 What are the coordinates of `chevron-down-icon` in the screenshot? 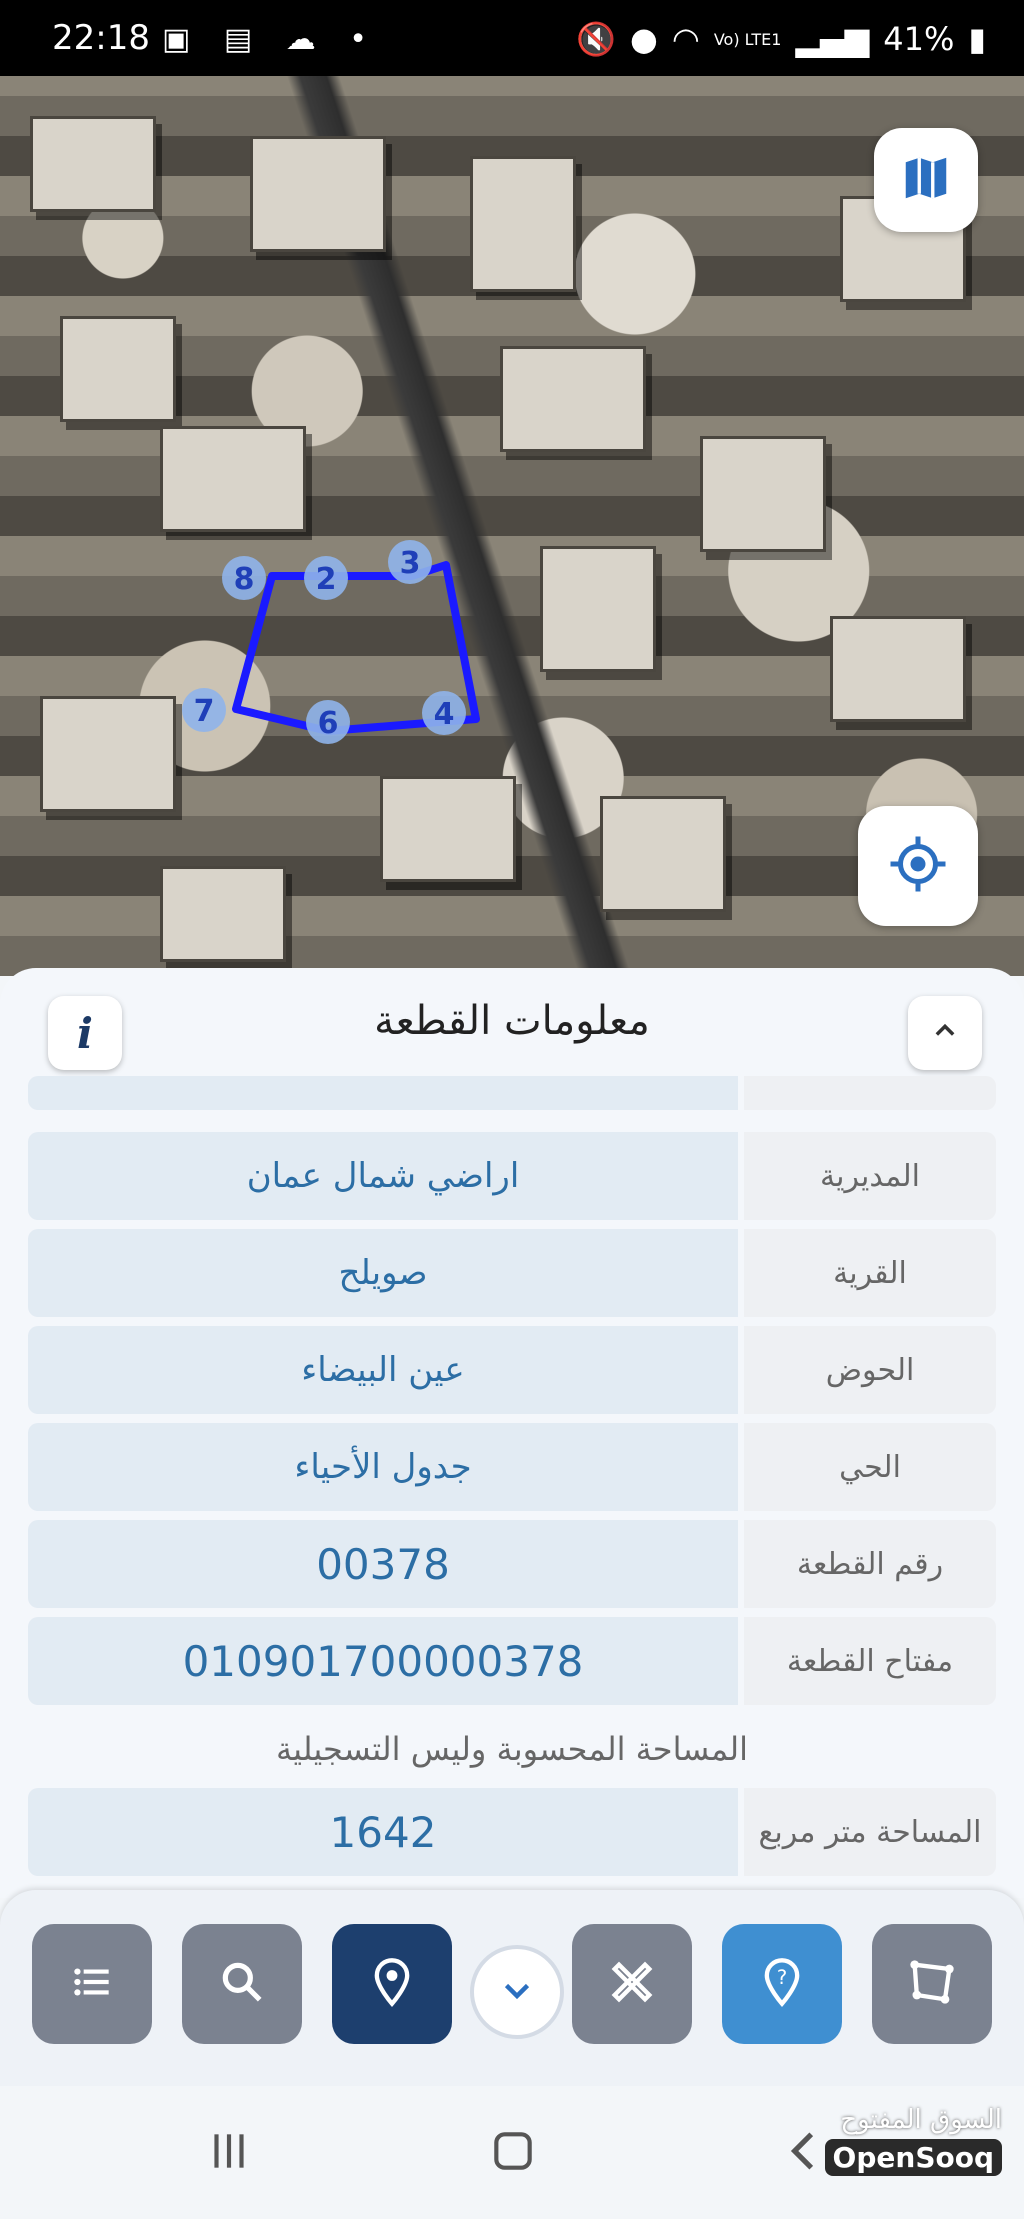 It's located at (517, 1992).